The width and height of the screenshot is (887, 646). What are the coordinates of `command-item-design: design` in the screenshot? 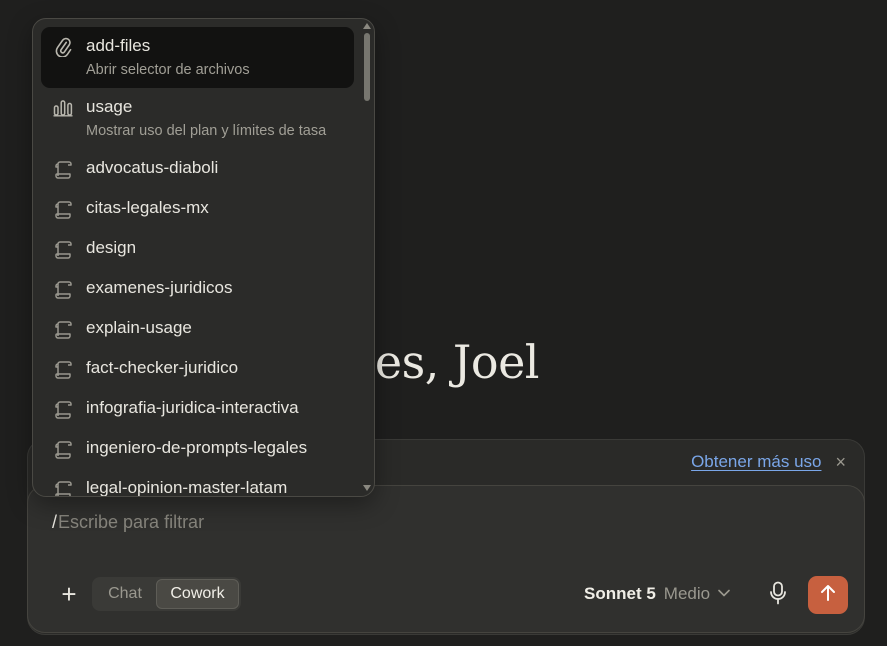 It's located at (197, 249).